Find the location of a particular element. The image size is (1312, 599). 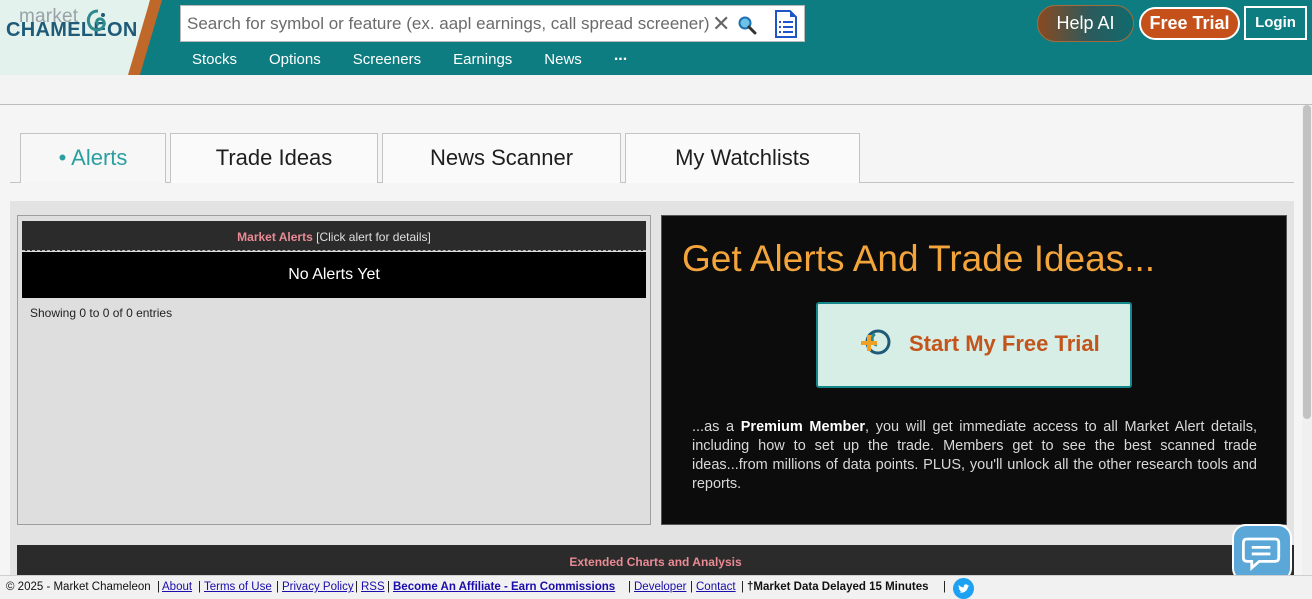

sub-bar is located at coordinates (656, 90).